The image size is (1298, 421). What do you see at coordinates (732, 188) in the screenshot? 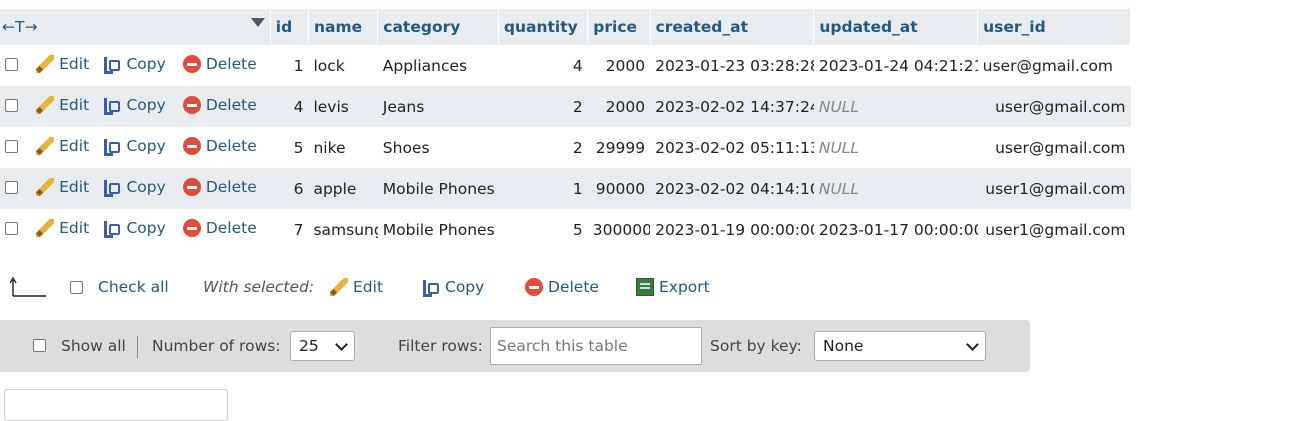
I see `cell-created-at: 2023-02-02 04:14:10` at bounding box center [732, 188].